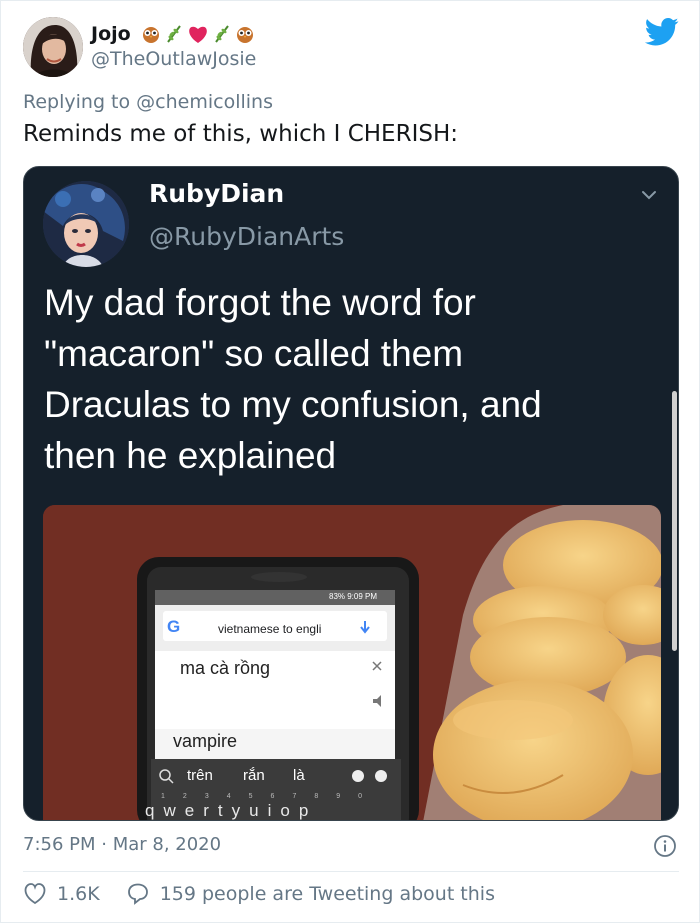 Image resolution: width=700 pixels, height=923 pixels. Describe the element at coordinates (303, 810) in the screenshot. I see `key: p` at that location.